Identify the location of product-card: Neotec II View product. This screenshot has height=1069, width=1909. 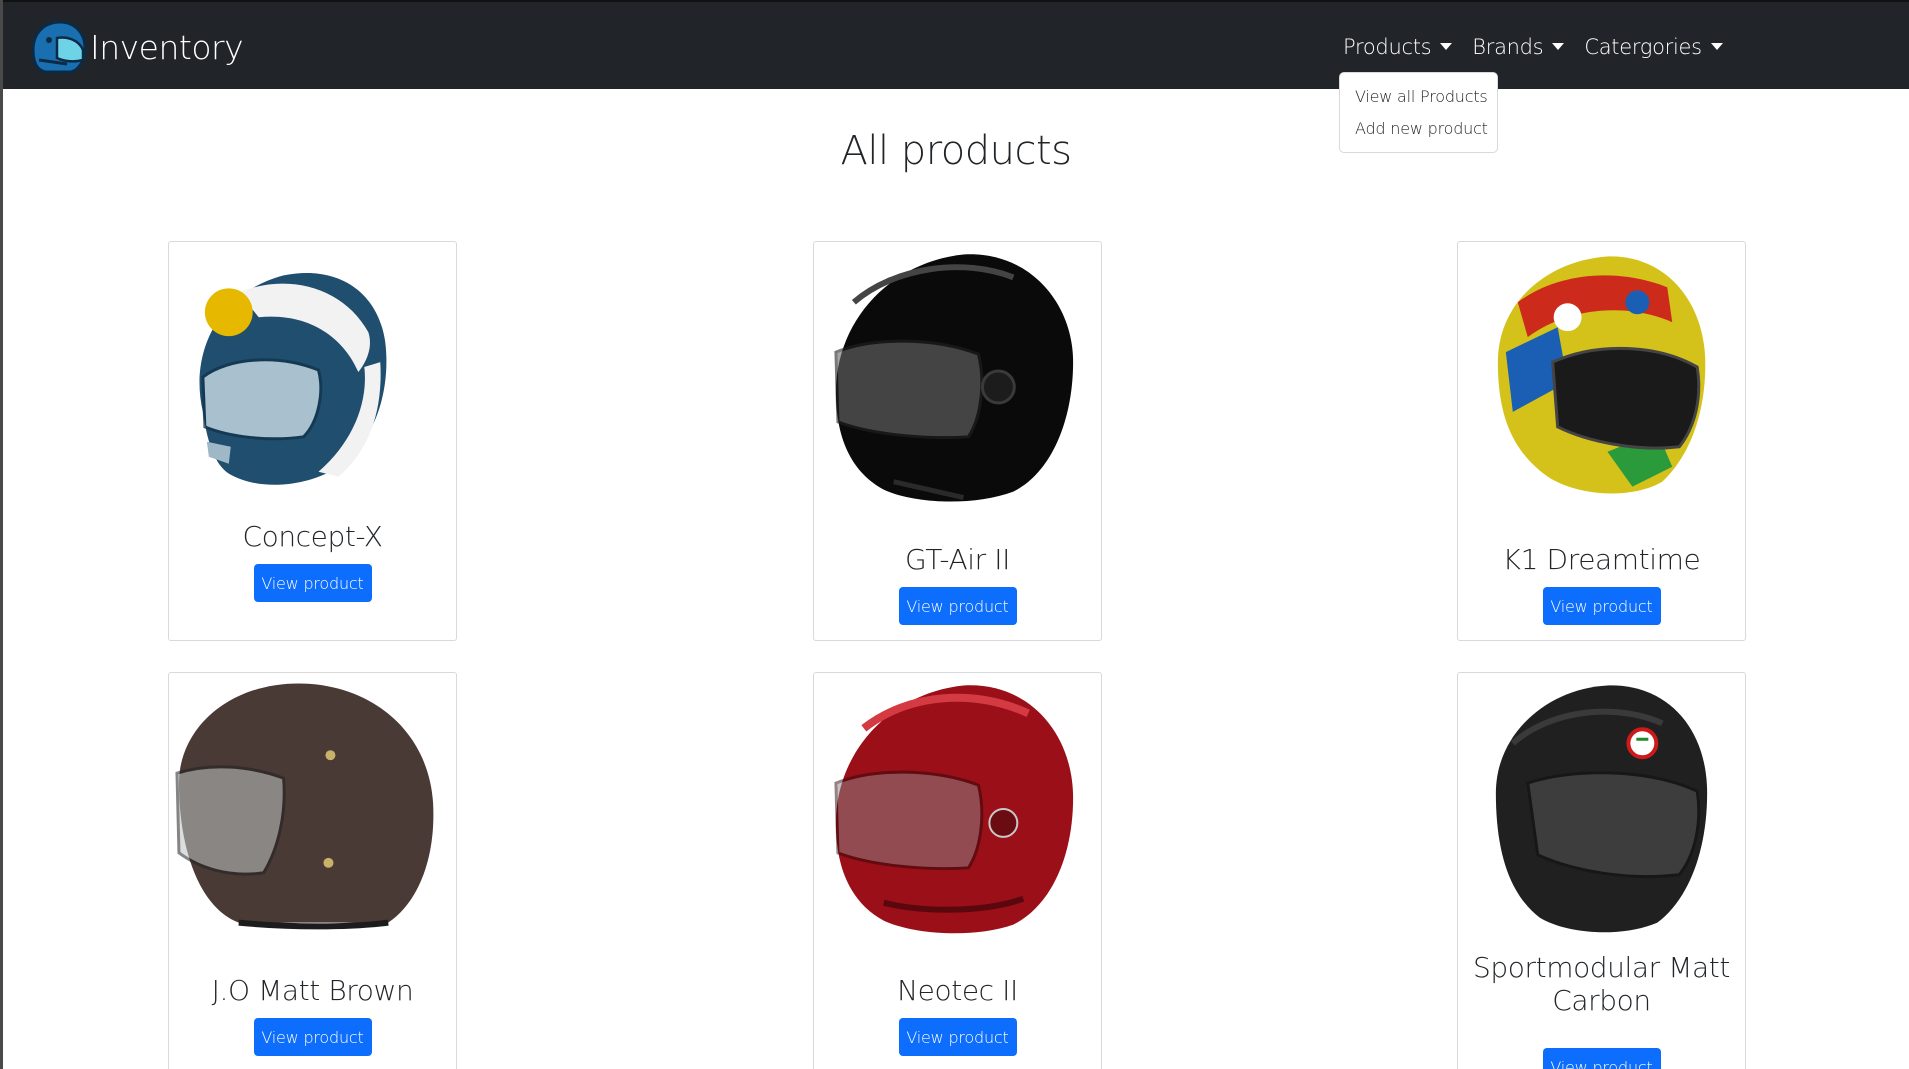
(957, 870).